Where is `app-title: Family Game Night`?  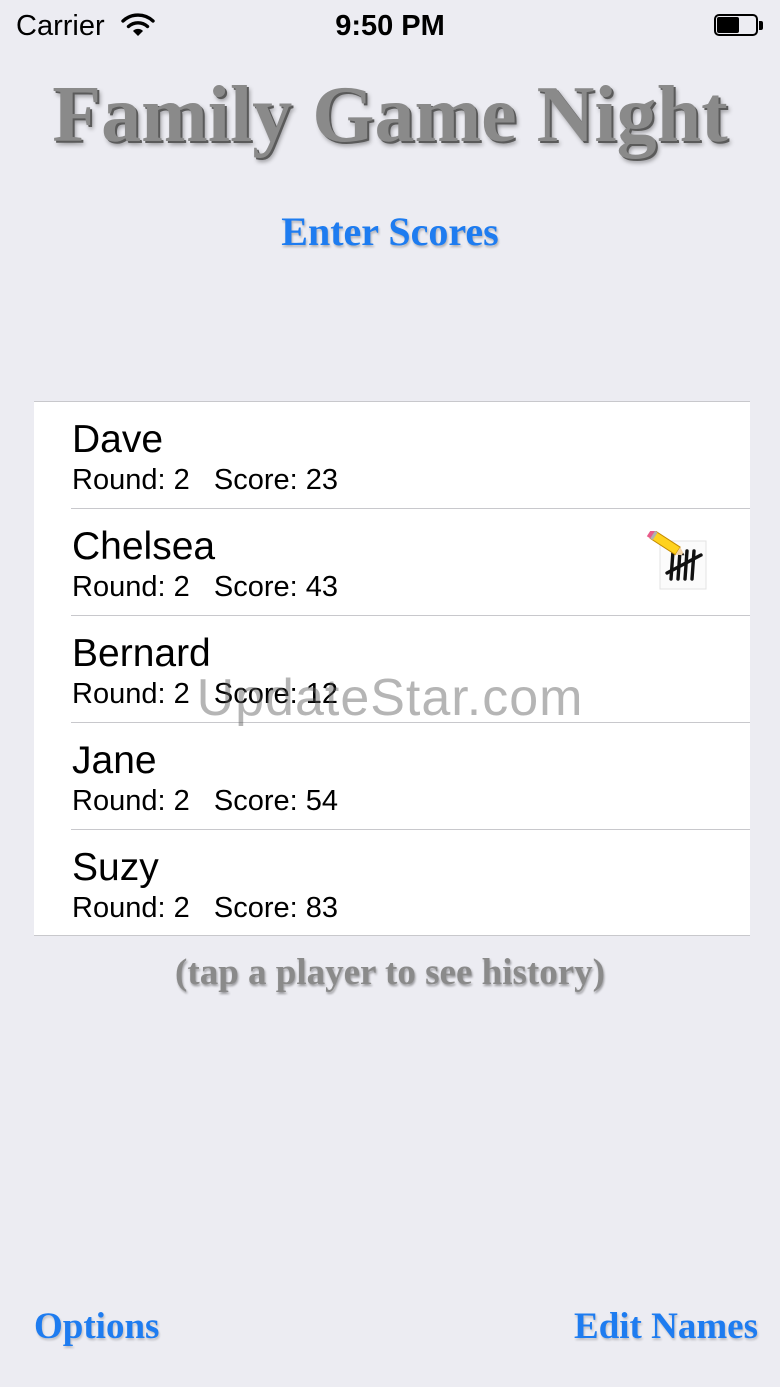
app-title: Family Game Night is located at coordinates (390, 115).